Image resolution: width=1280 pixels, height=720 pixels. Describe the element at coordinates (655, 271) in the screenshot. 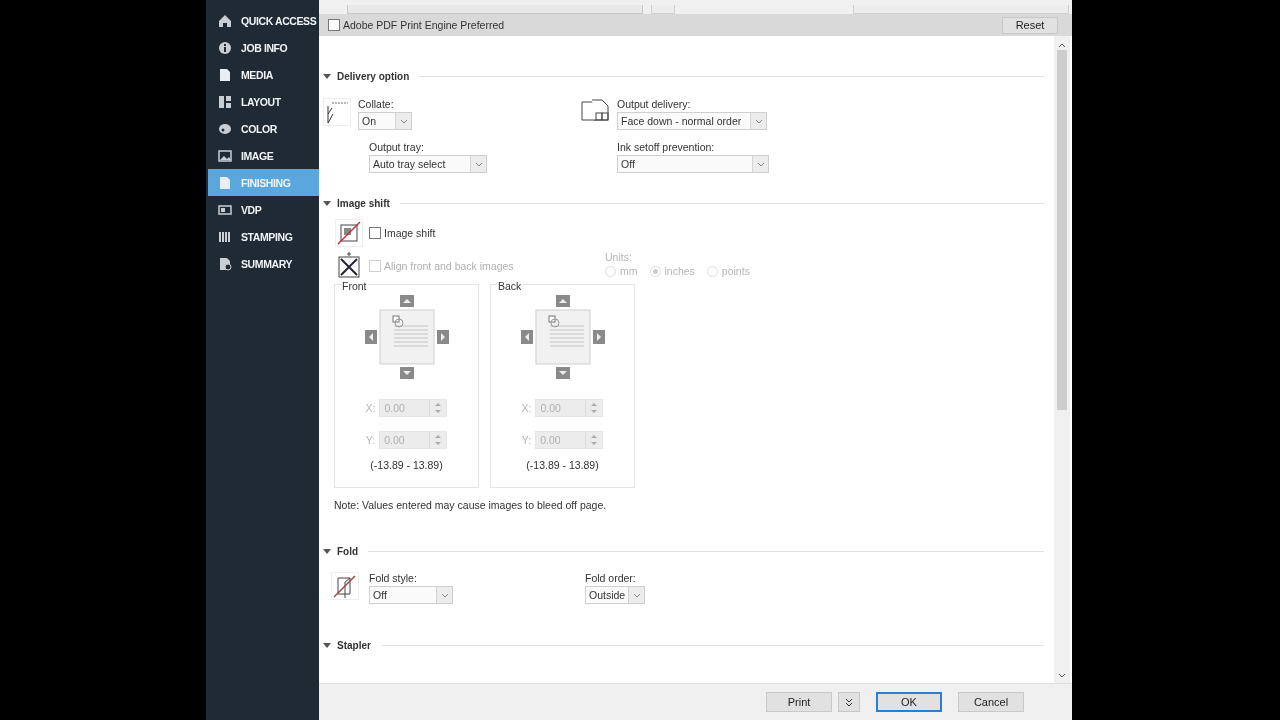

I see `radio-dot-icon` at that location.